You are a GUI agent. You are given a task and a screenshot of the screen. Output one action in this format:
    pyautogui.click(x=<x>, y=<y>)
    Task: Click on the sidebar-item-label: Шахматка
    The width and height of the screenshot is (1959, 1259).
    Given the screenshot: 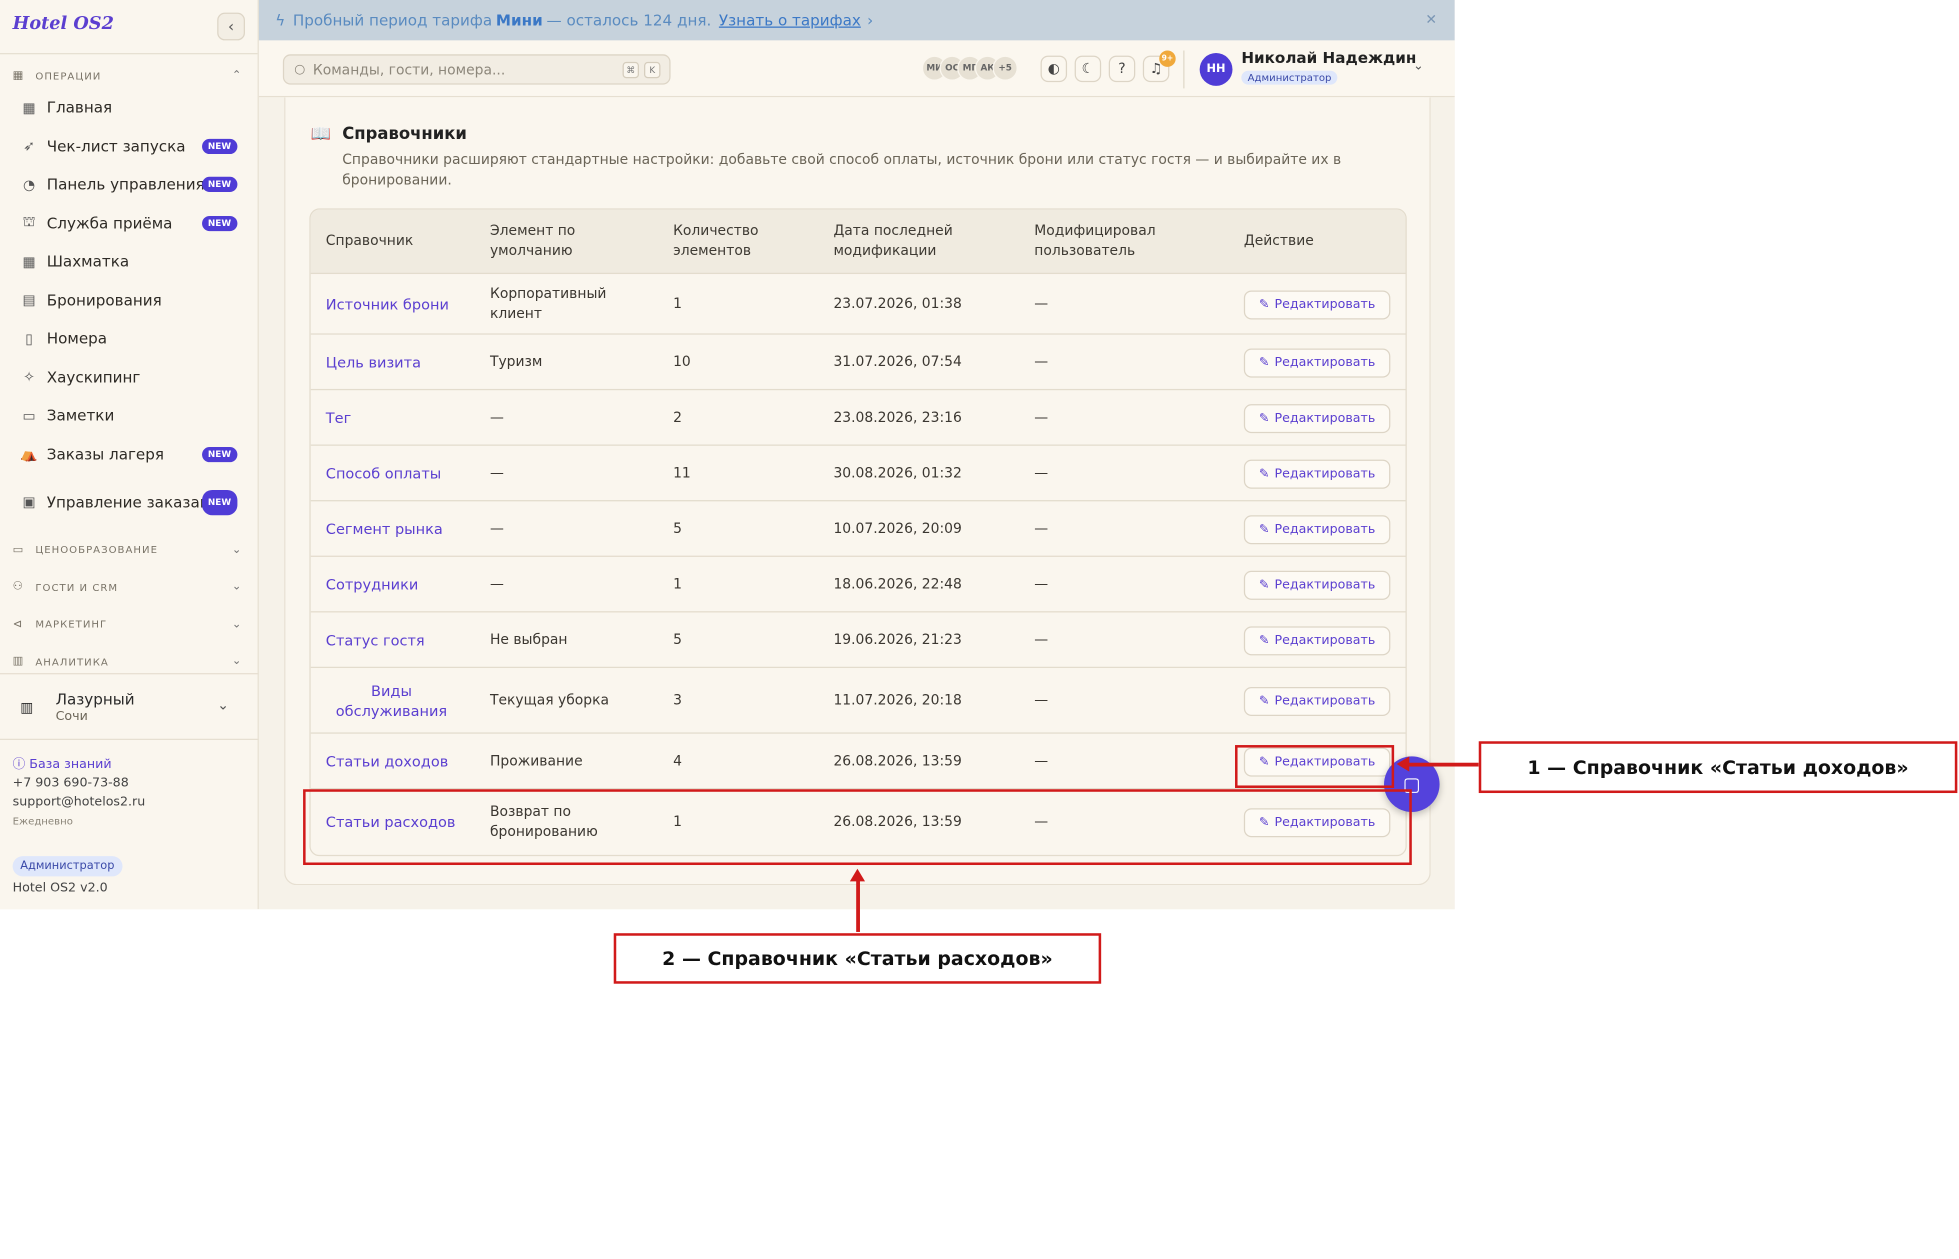 What is the action you would take?
    pyautogui.click(x=88, y=261)
    